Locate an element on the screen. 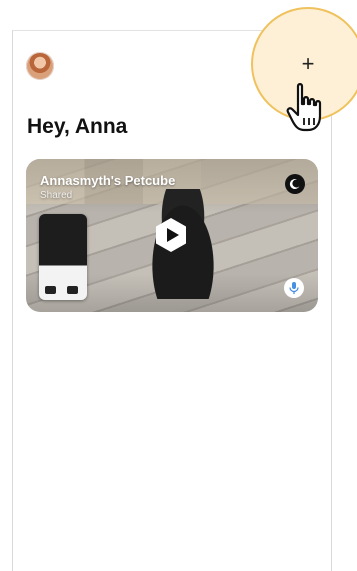 This screenshot has height=571, width=357. moon-icon is located at coordinates (294, 184).